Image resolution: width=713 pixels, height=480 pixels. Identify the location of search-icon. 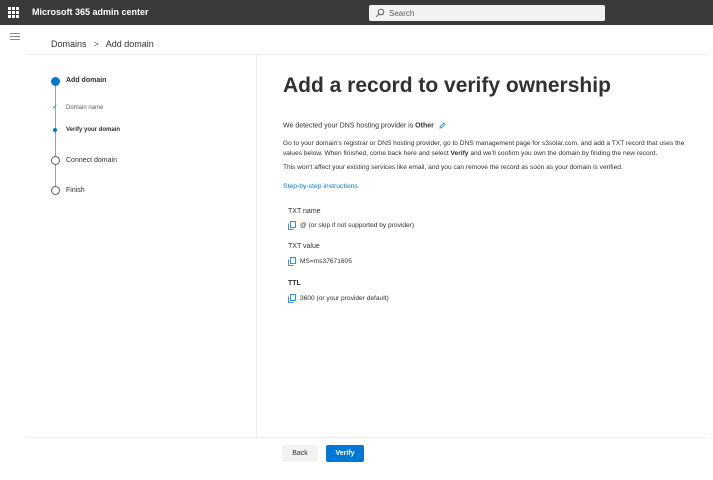
(380, 13).